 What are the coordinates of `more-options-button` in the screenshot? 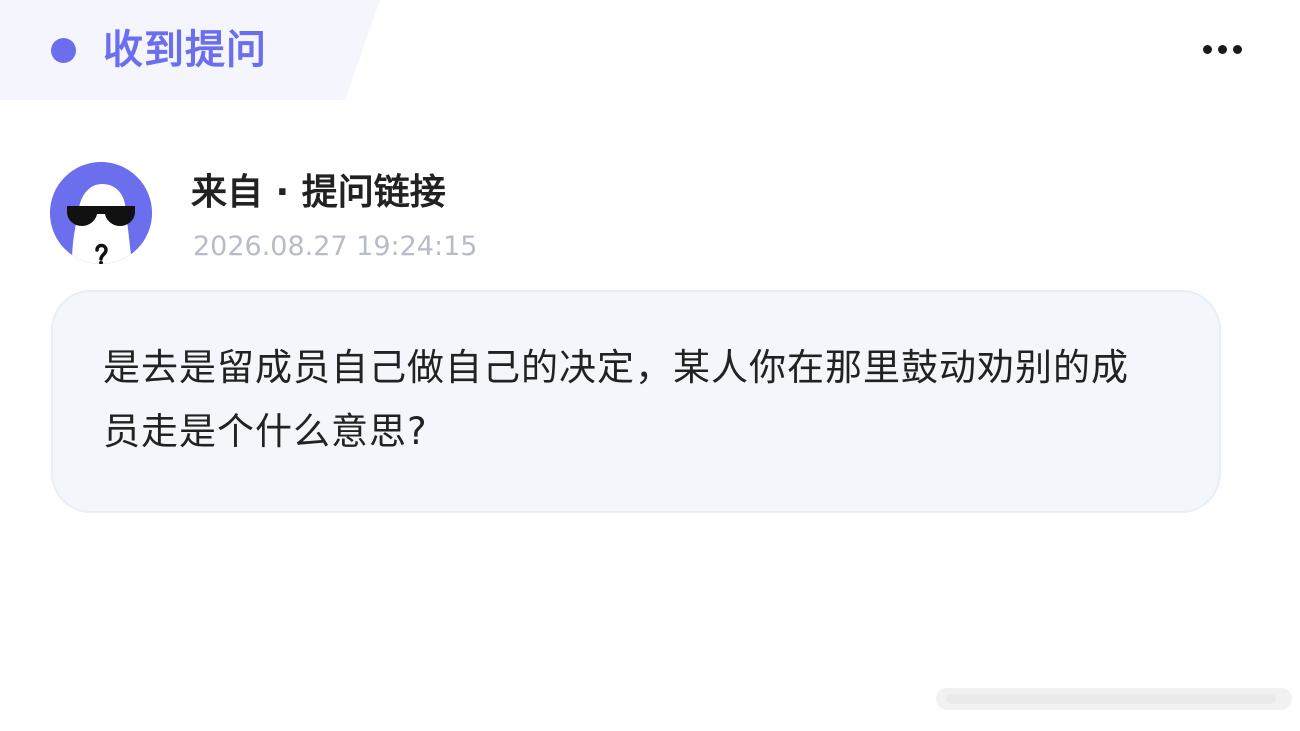 It's located at (1222, 49).